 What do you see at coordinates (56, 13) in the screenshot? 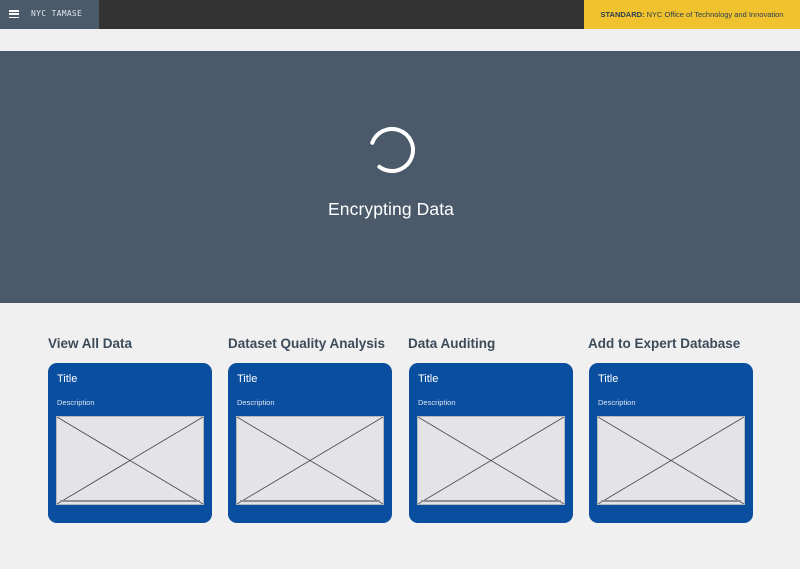
I see `site-logo: NYC TAMASE` at bounding box center [56, 13].